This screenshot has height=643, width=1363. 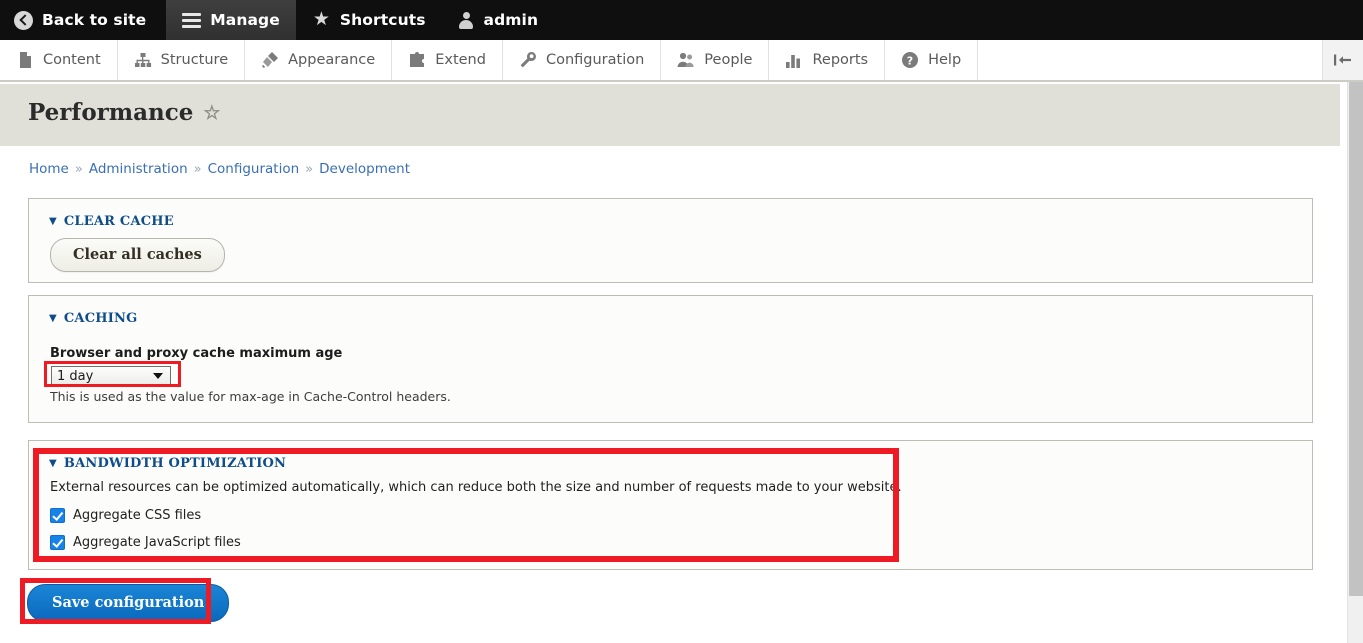 I want to click on admin-toolbar: Back to site Manage ★ Shortcuts admin, so click(x=681, y=20).